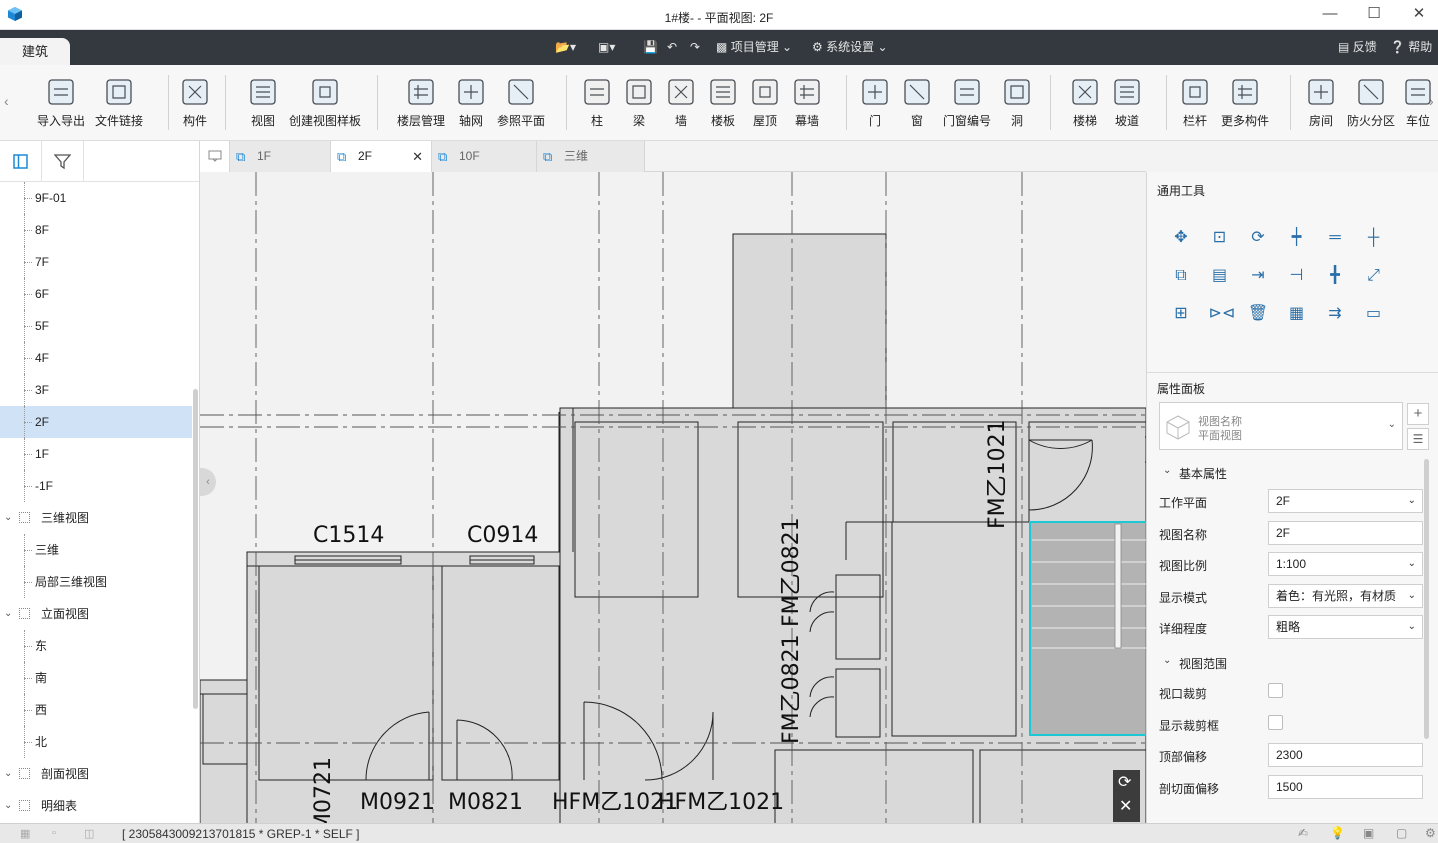 The image size is (1438, 843). Describe the element at coordinates (1085, 107) in the screenshot. I see `ribbon-button-stair: 楼梯` at that location.